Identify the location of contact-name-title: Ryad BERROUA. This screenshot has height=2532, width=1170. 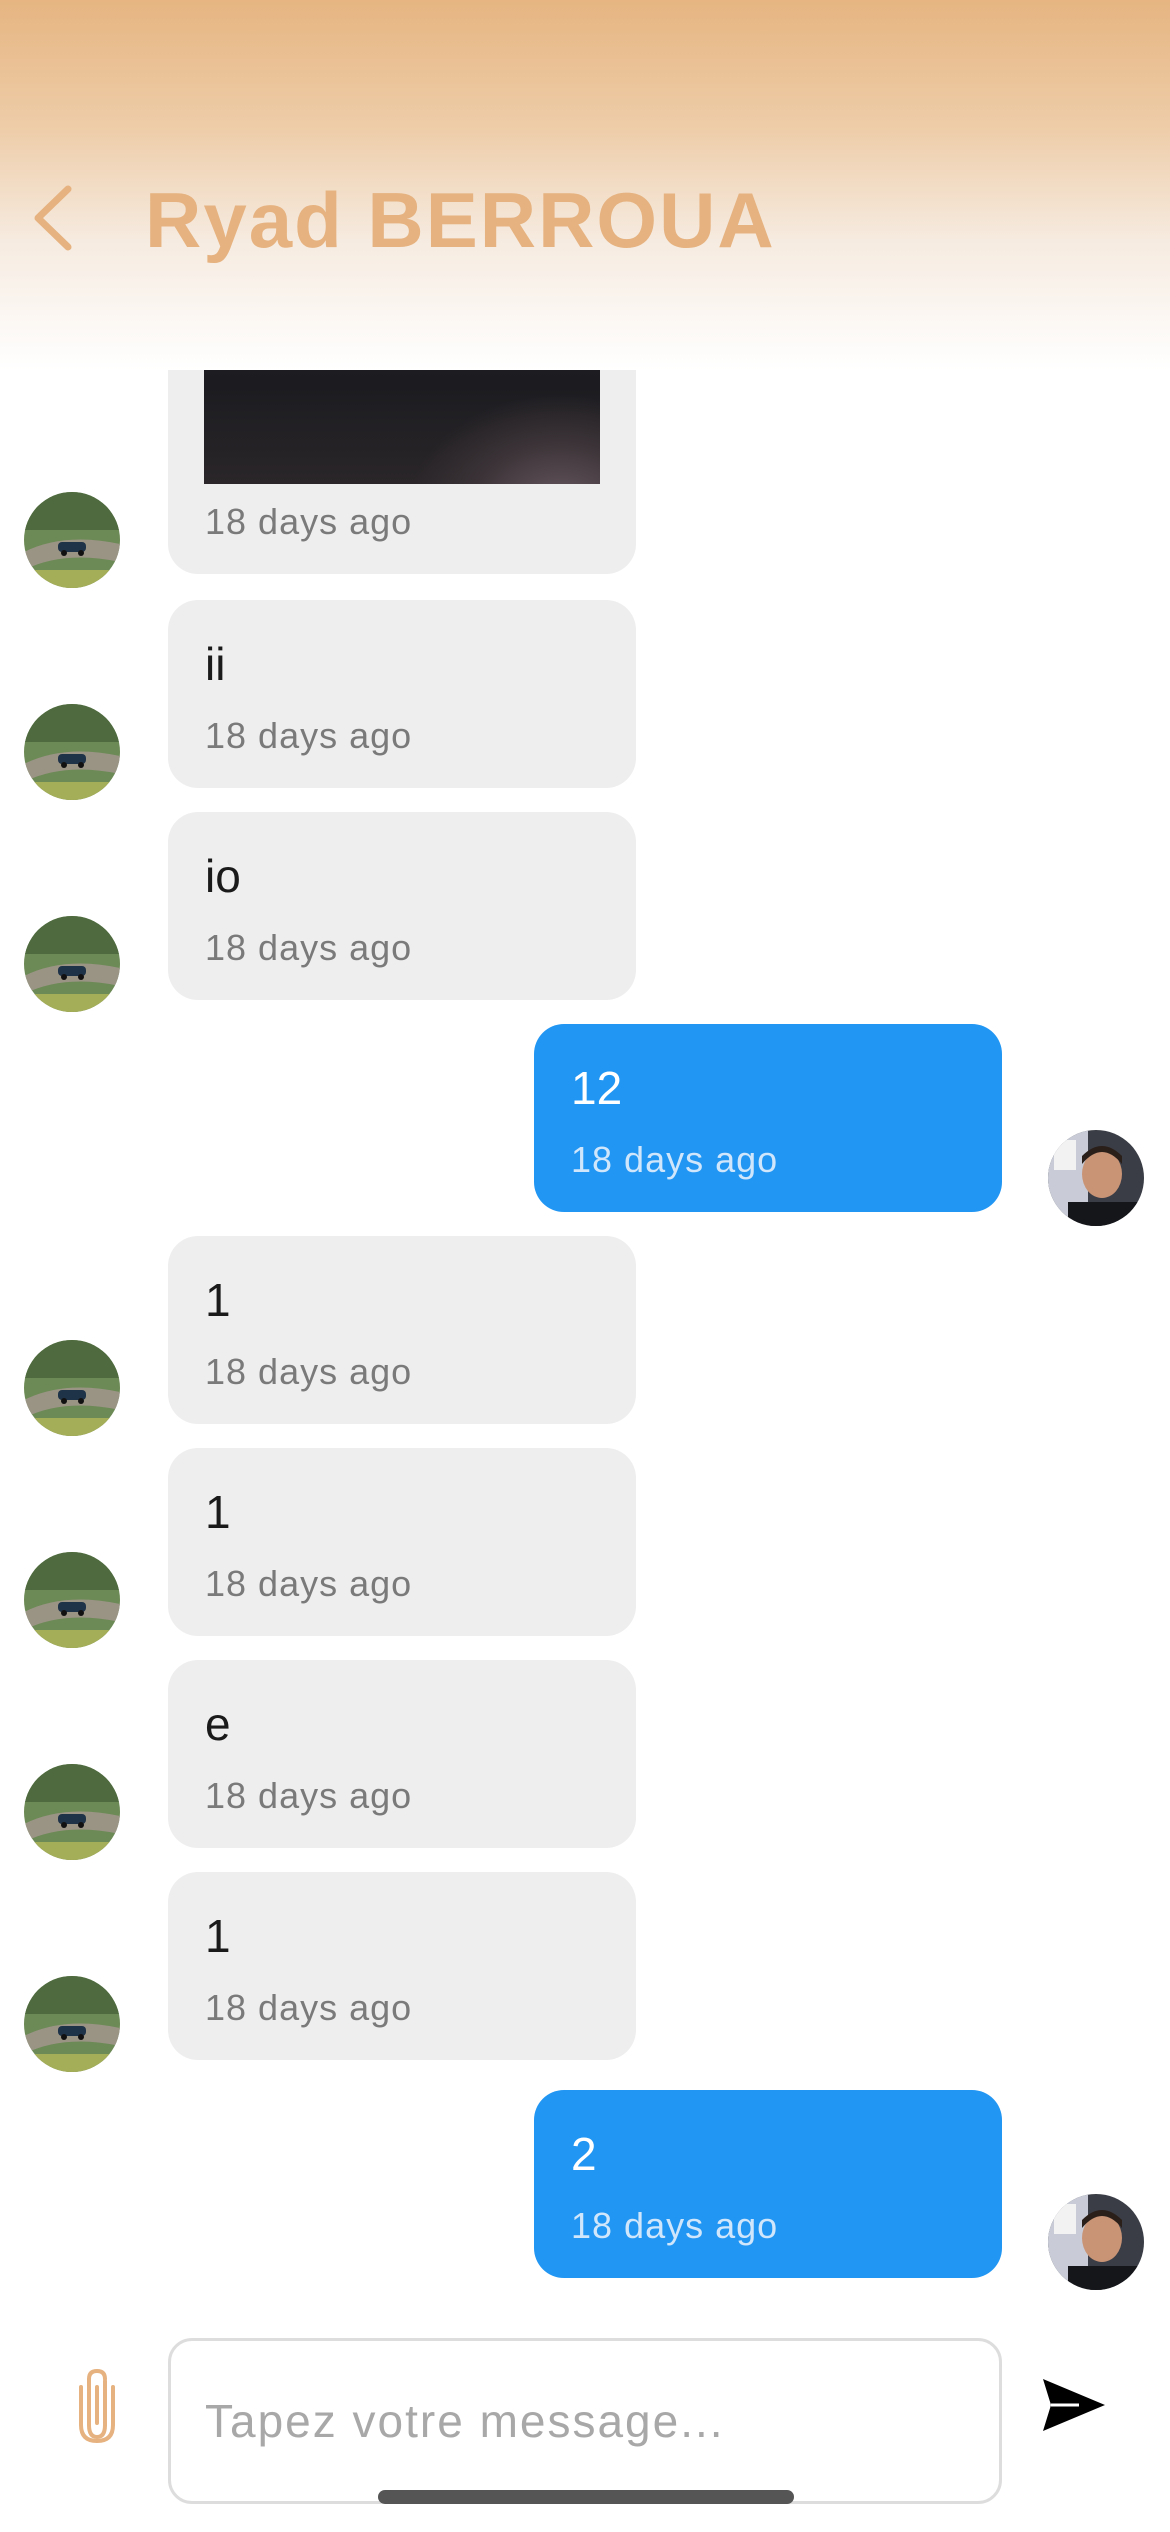
(460, 220).